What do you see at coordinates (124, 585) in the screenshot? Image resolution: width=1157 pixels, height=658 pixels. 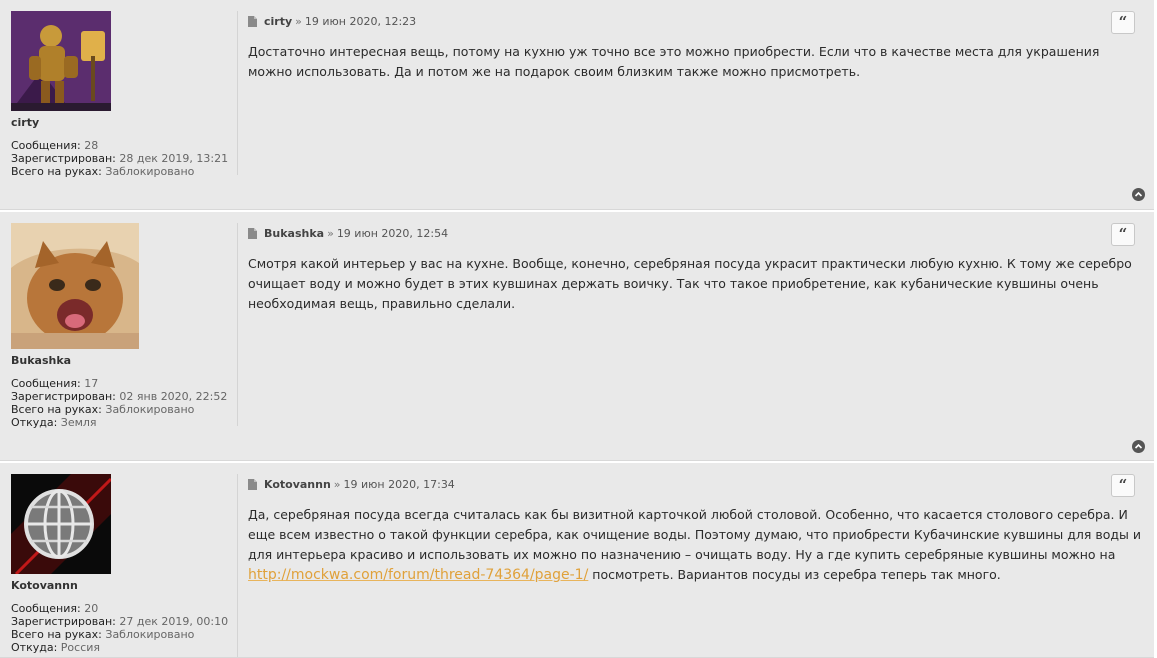 I see `username: Kotovannn` at bounding box center [124, 585].